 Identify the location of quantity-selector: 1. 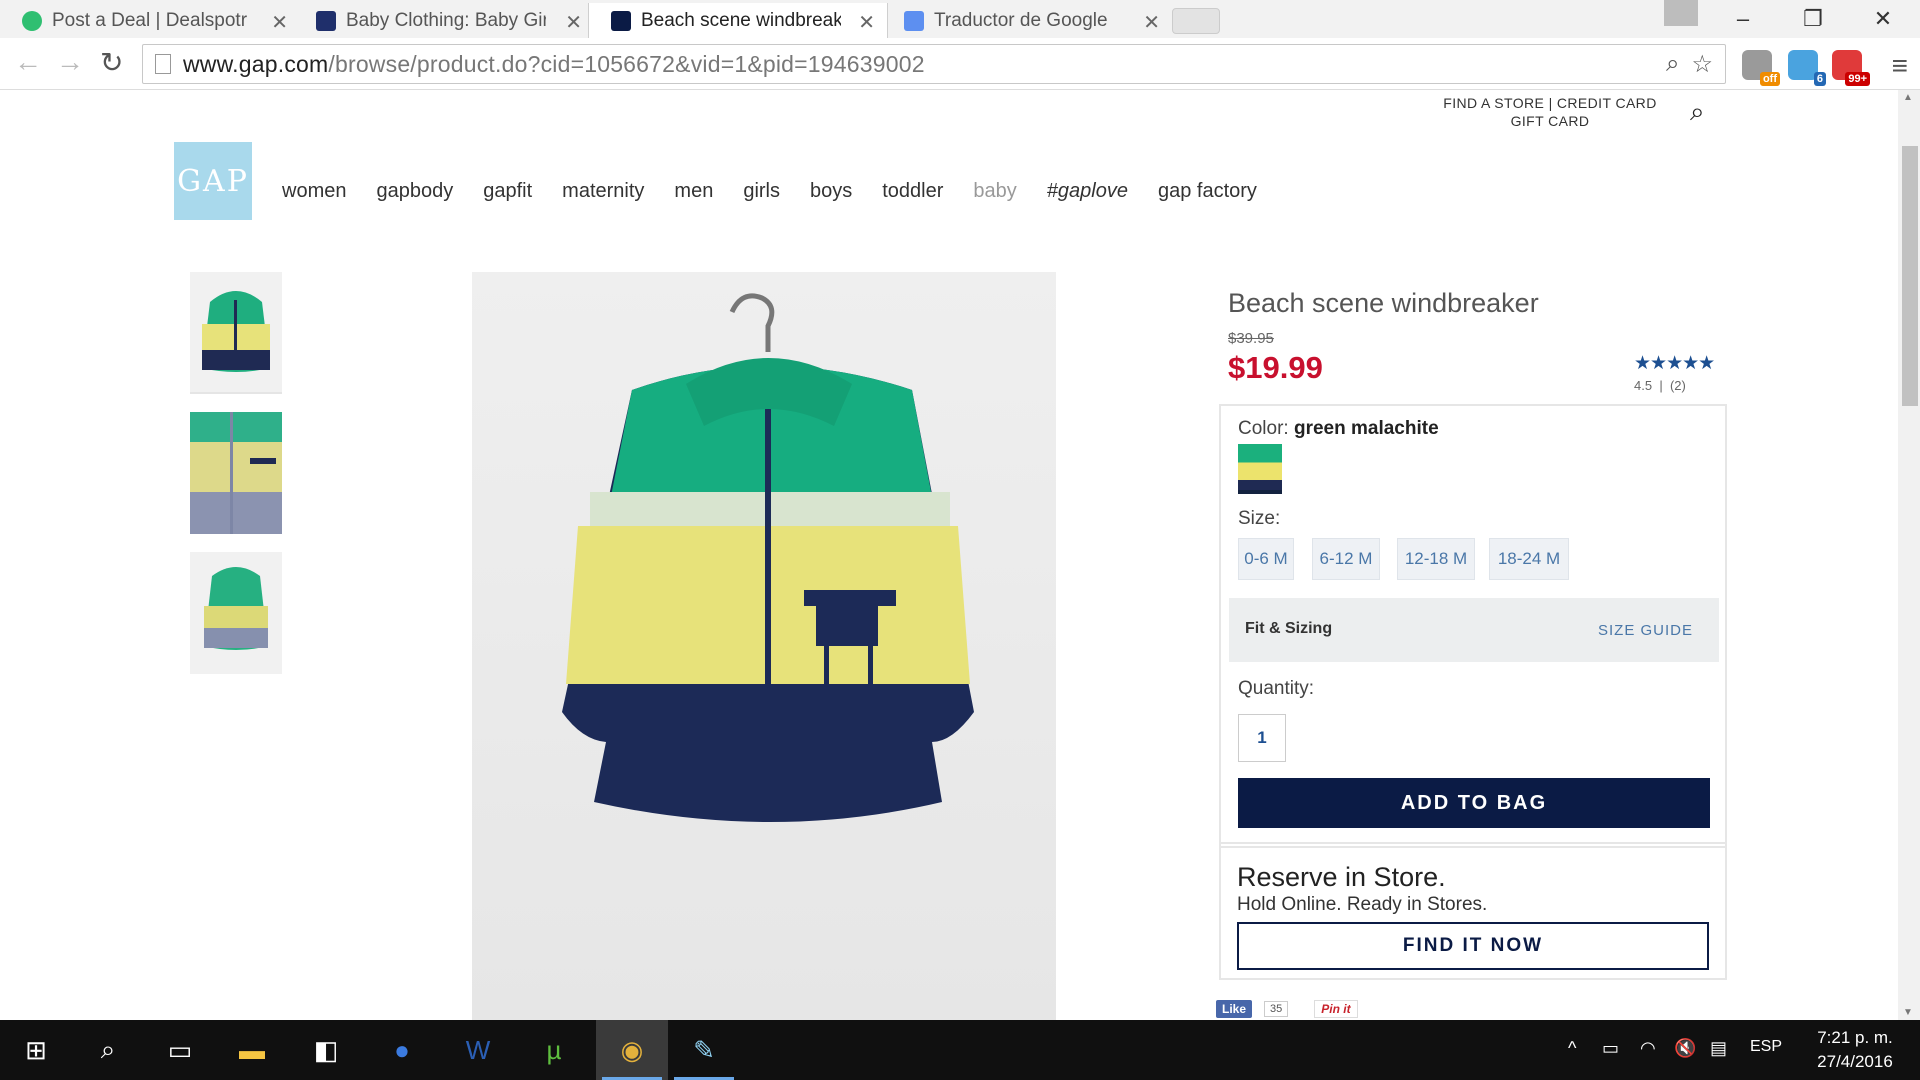
(1262, 738).